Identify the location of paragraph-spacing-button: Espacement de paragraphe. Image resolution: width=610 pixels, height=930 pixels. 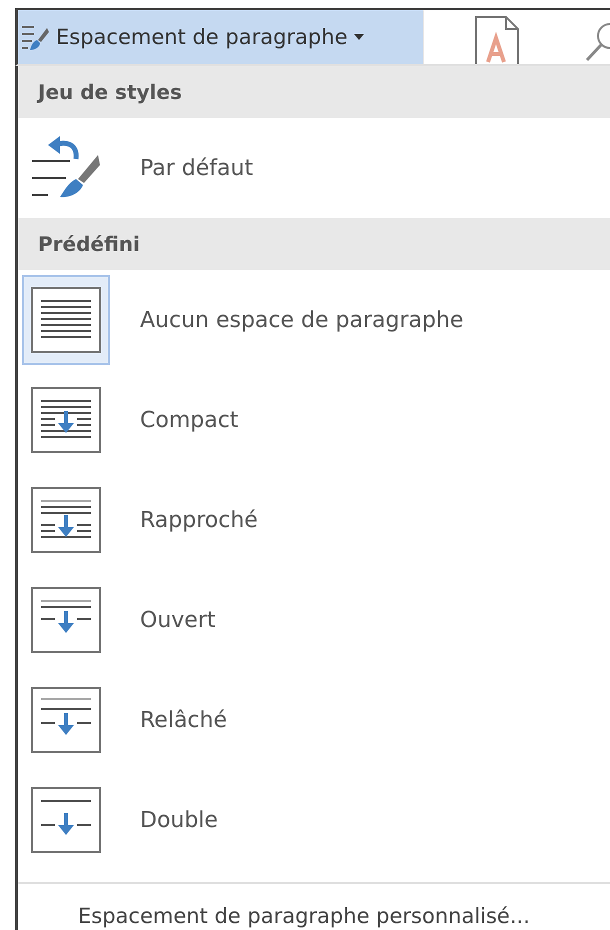
(220, 37).